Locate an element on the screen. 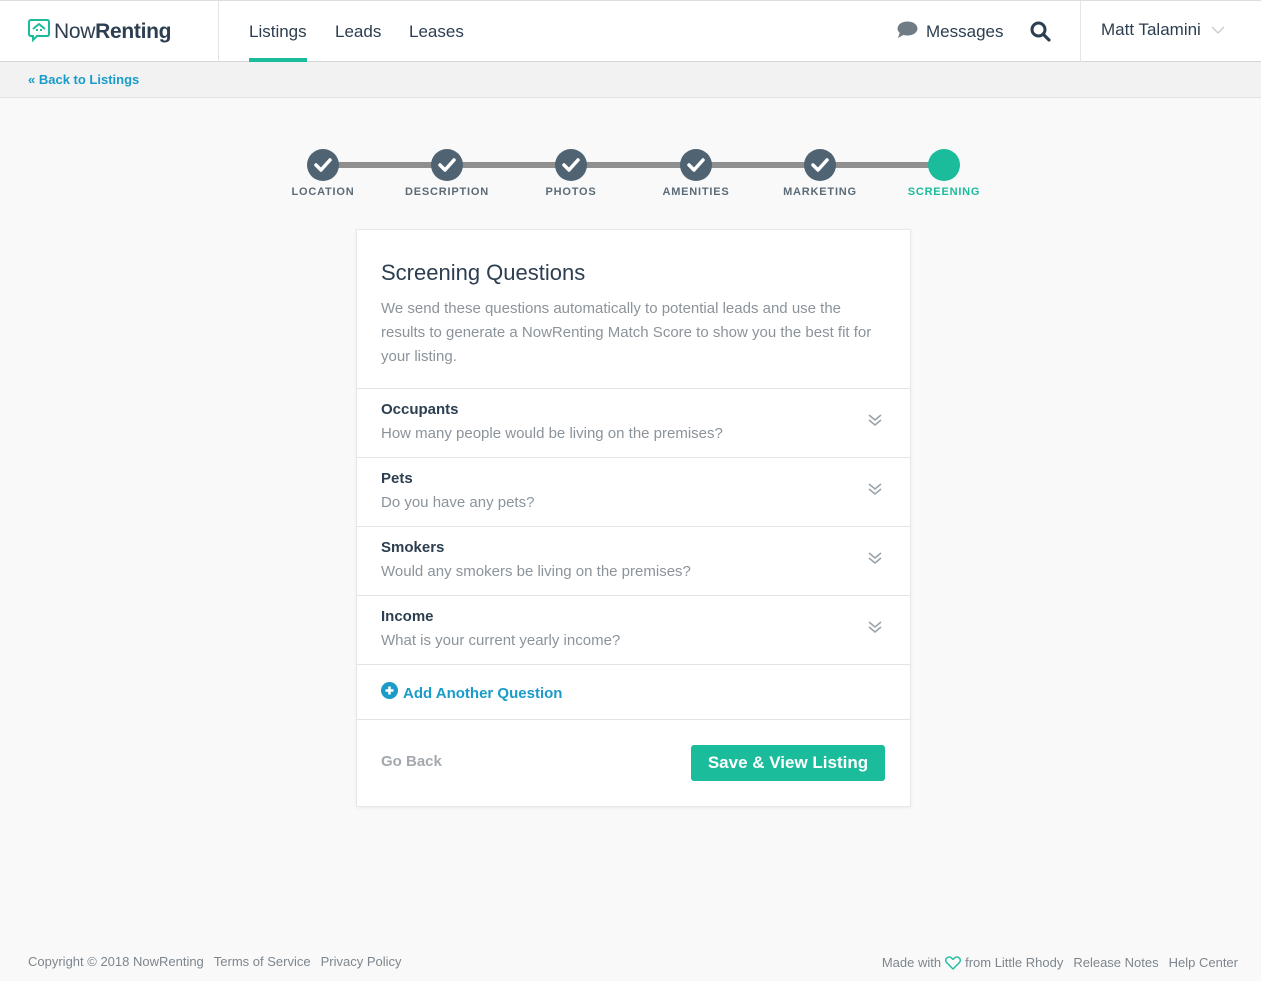 Image resolution: width=1261 pixels, height=981 pixels. nav-tab-listings: Listings is located at coordinates (278, 31).